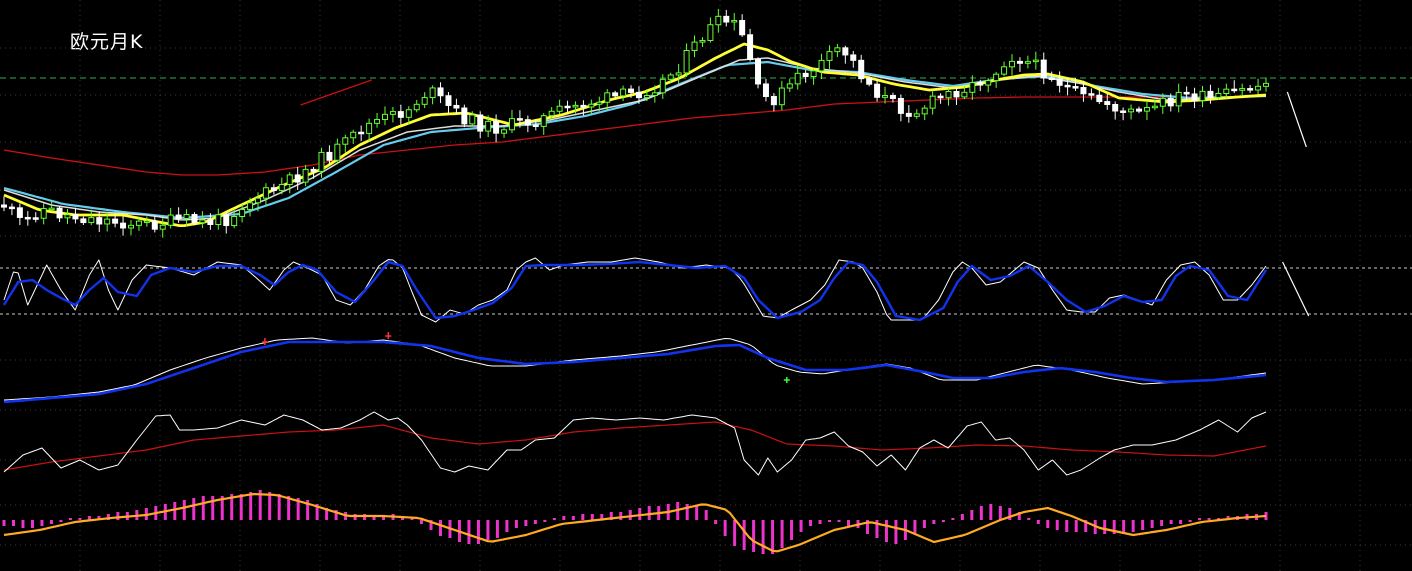 This screenshot has height=571, width=1412. Describe the element at coordinates (336, 92) in the screenshot. I see `trend-line` at that location.